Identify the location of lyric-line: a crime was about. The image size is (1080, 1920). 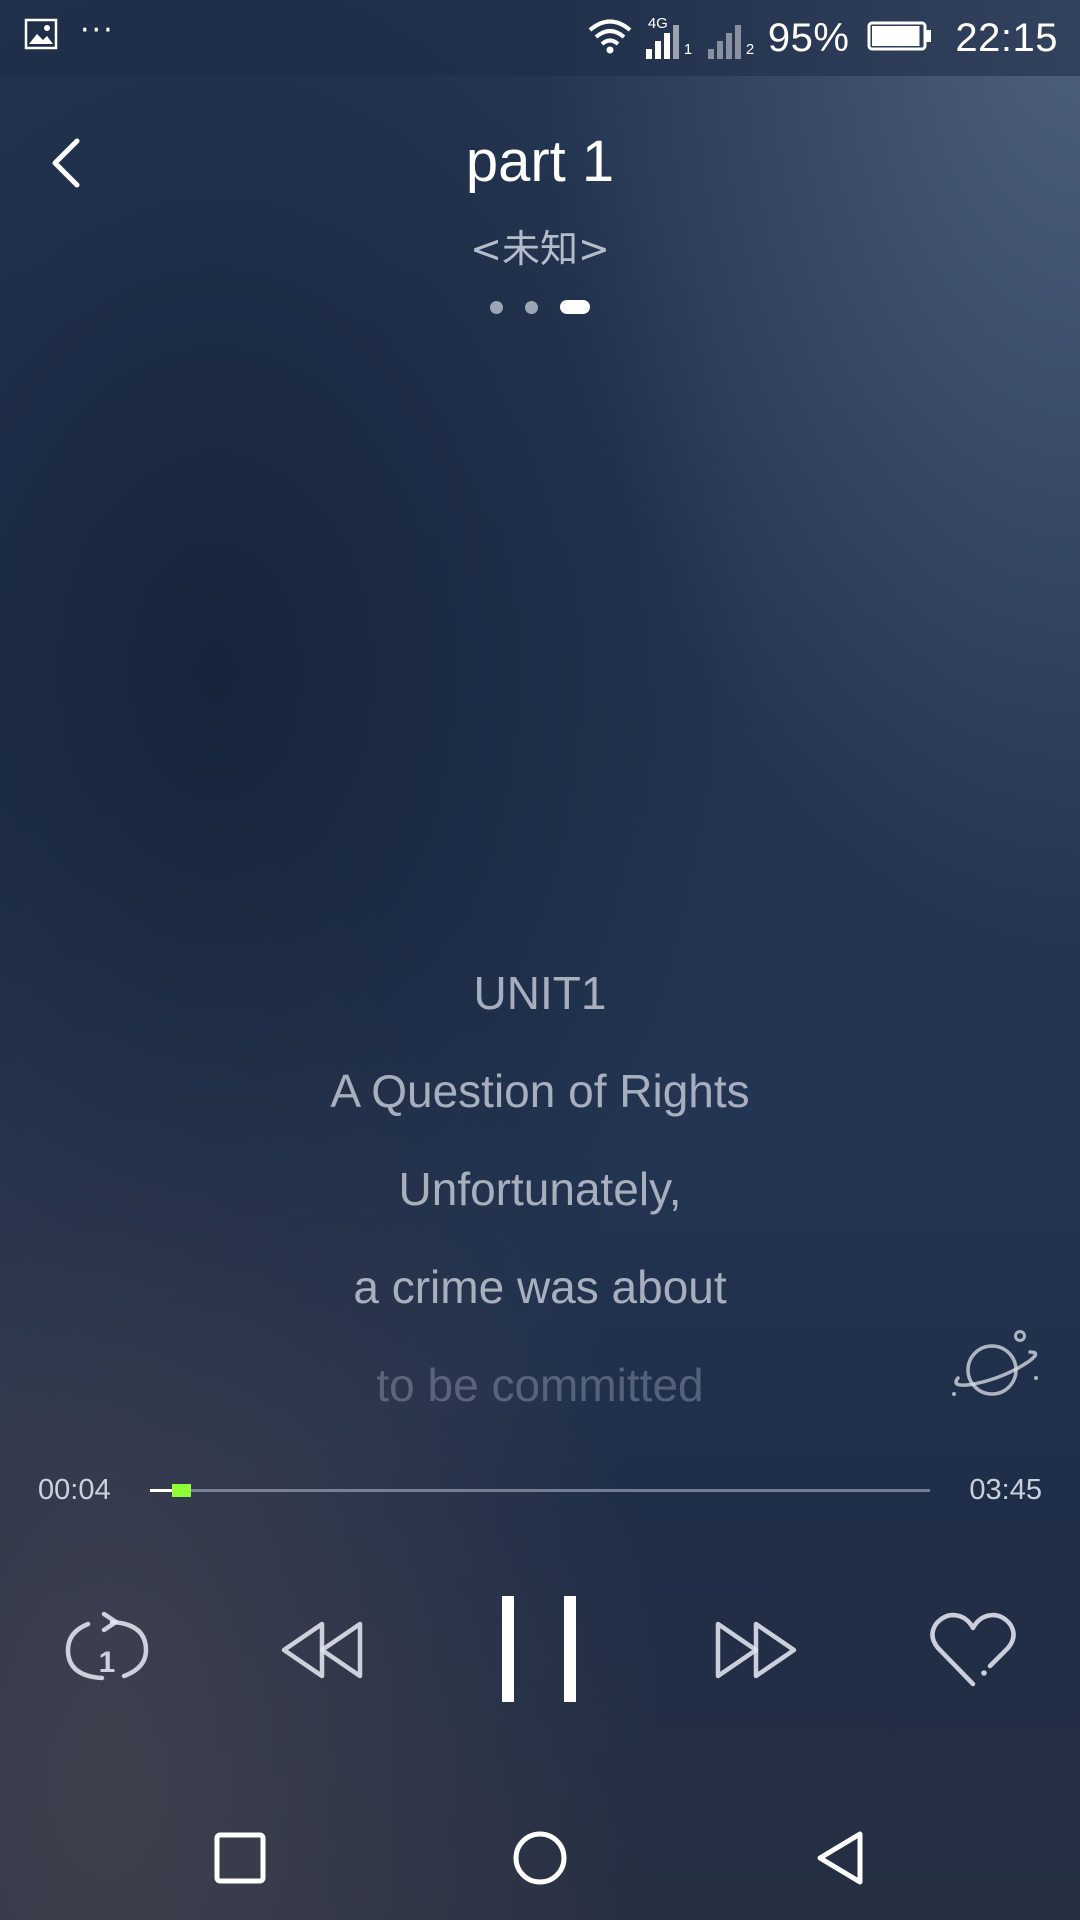
(540, 1287).